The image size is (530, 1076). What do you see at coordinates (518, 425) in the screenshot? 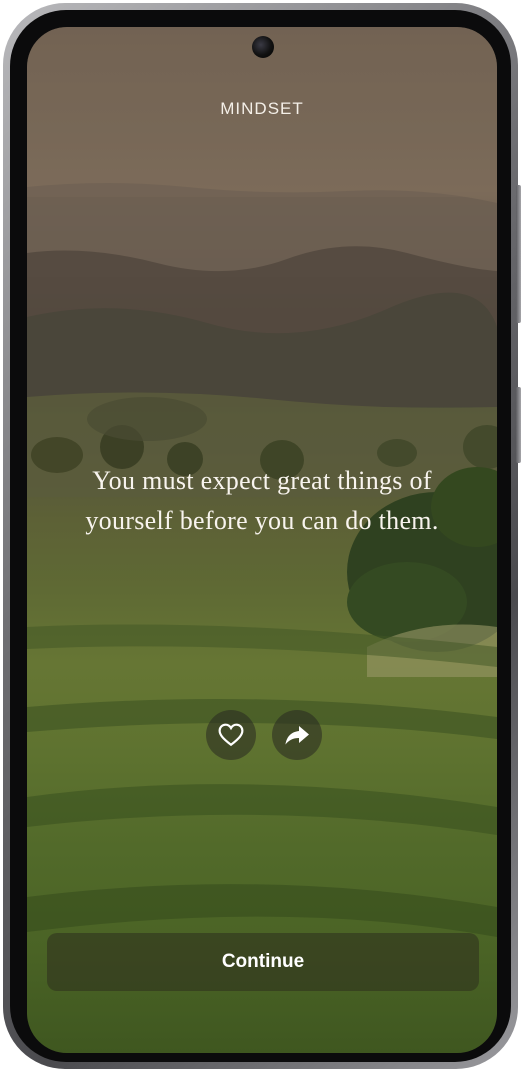
I see `power-button` at bounding box center [518, 425].